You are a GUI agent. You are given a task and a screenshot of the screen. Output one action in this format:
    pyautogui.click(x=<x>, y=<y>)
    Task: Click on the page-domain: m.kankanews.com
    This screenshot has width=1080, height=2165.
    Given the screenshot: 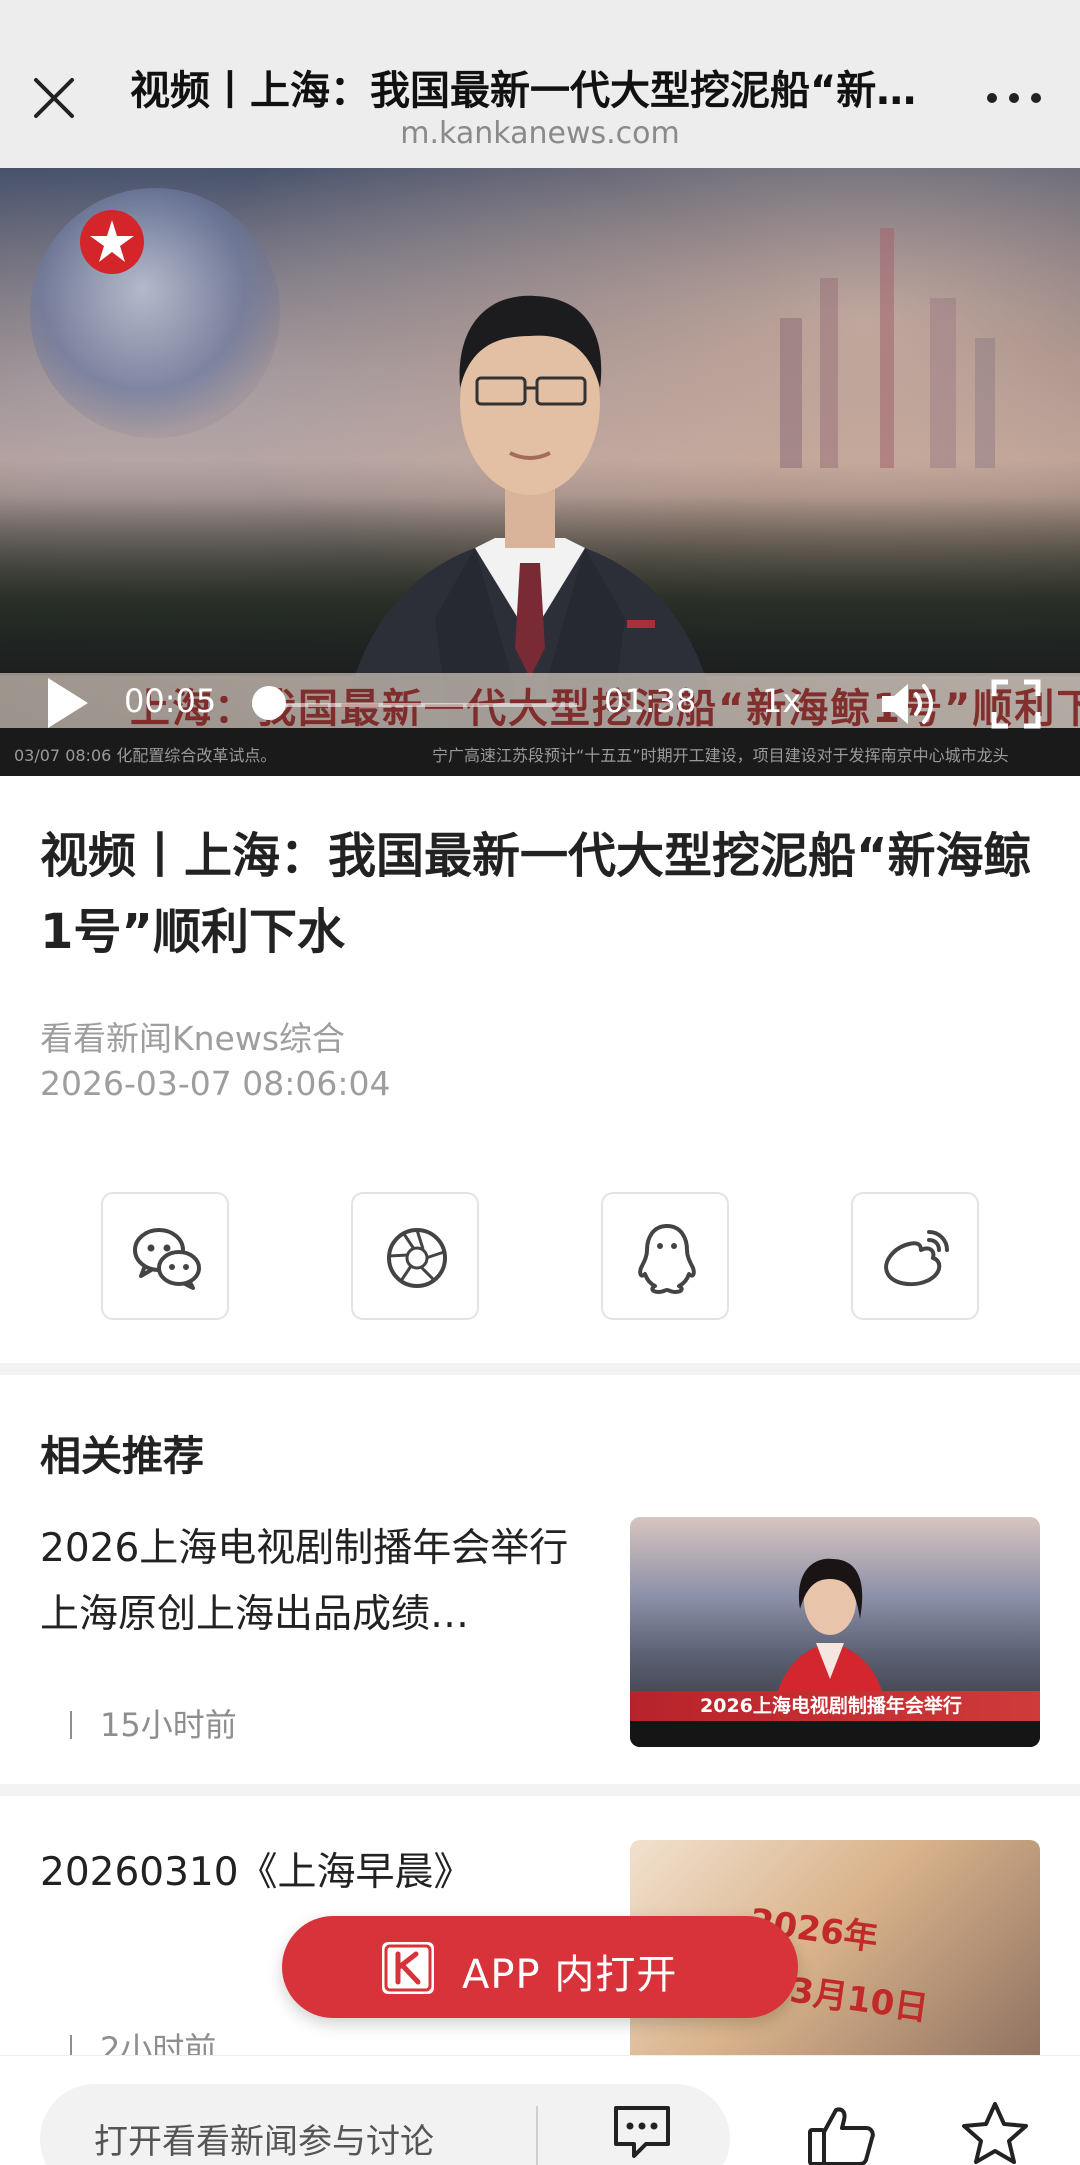 What is the action you would take?
    pyautogui.click(x=540, y=133)
    